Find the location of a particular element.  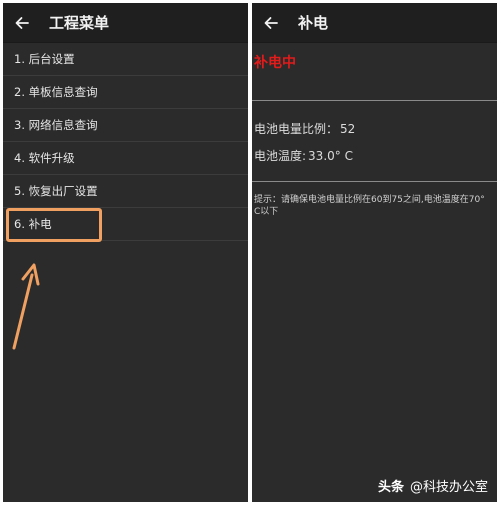

battery-ratio-row: 电池电量比例： 52 is located at coordinates (375, 128).